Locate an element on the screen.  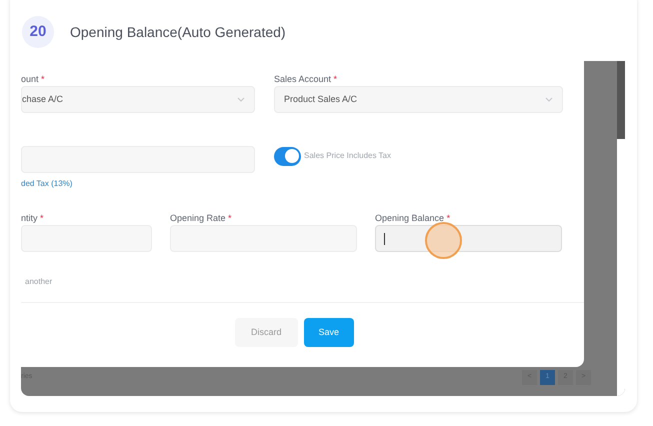
toggle-switch is located at coordinates (287, 156).